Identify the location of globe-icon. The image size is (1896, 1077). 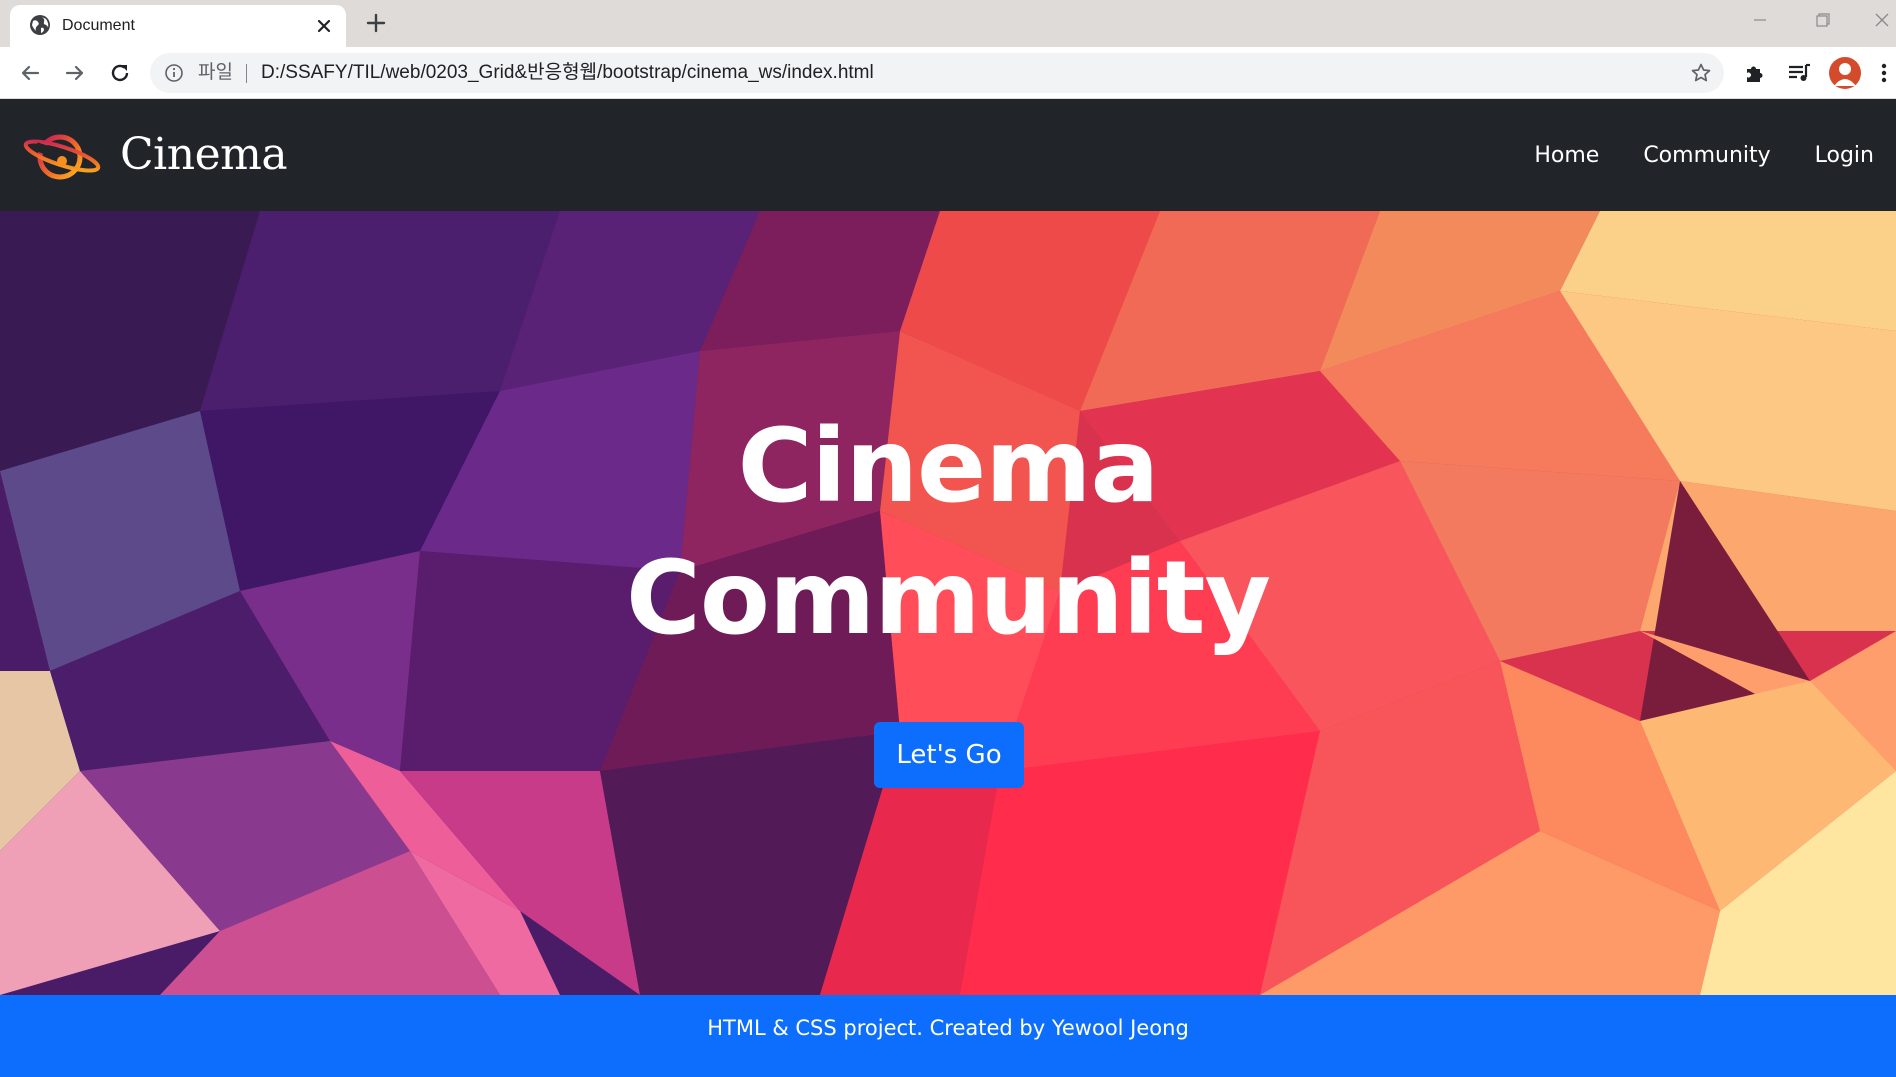
(40, 25).